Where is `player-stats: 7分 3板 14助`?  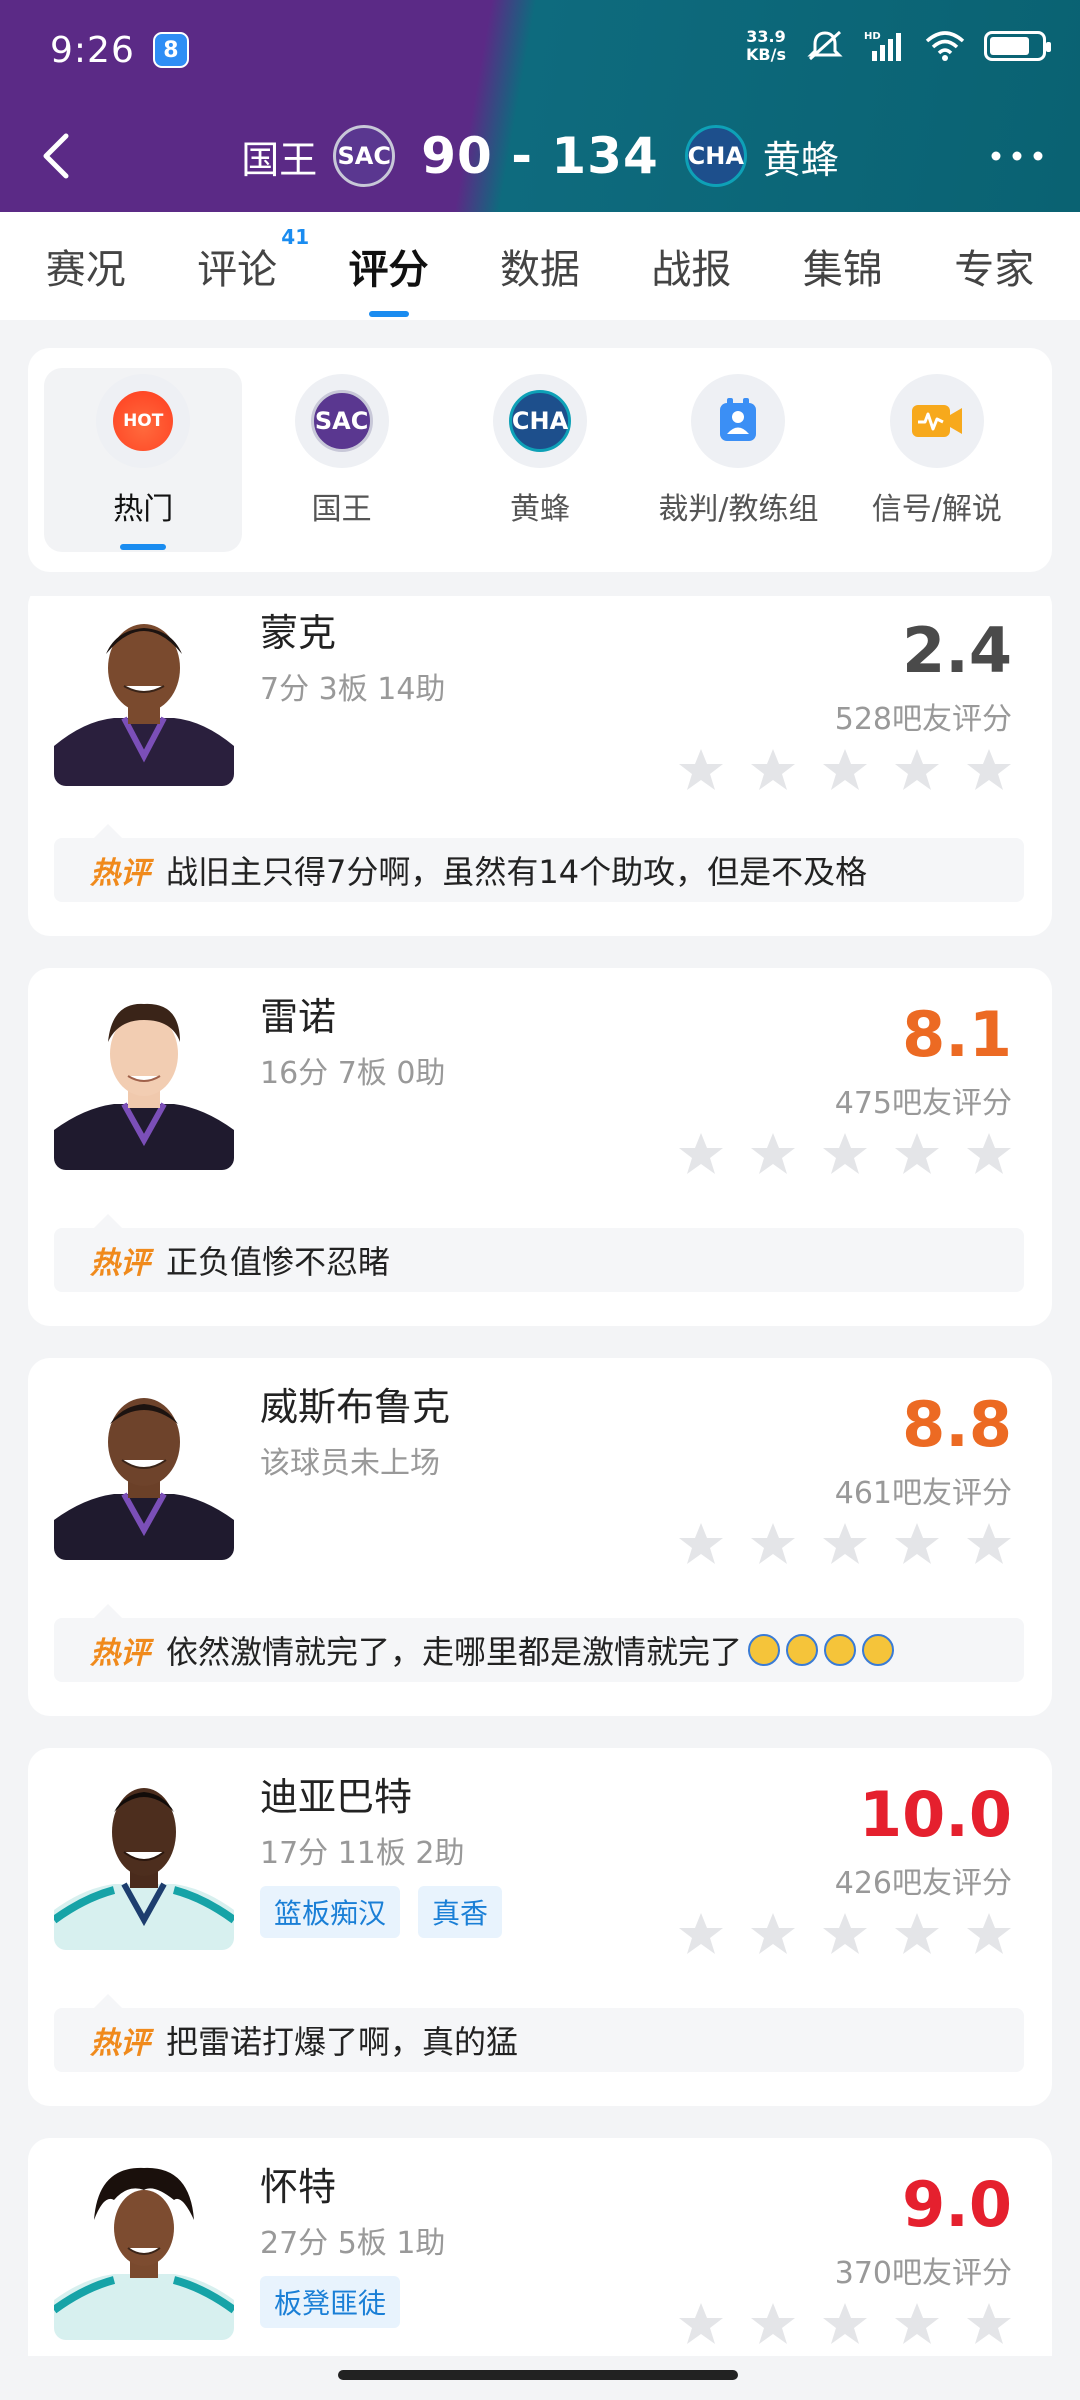
player-stats: 7分 3板 14助 is located at coordinates (353, 689).